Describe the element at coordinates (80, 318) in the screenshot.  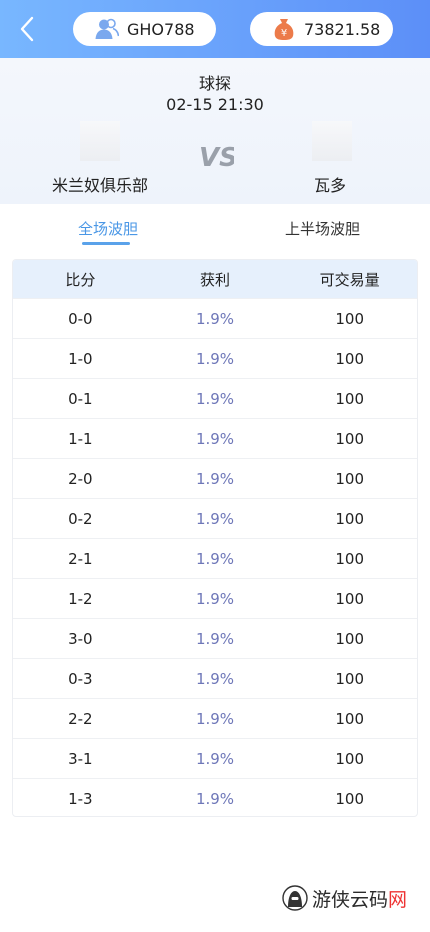
I see `score-cell: 0-0` at that location.